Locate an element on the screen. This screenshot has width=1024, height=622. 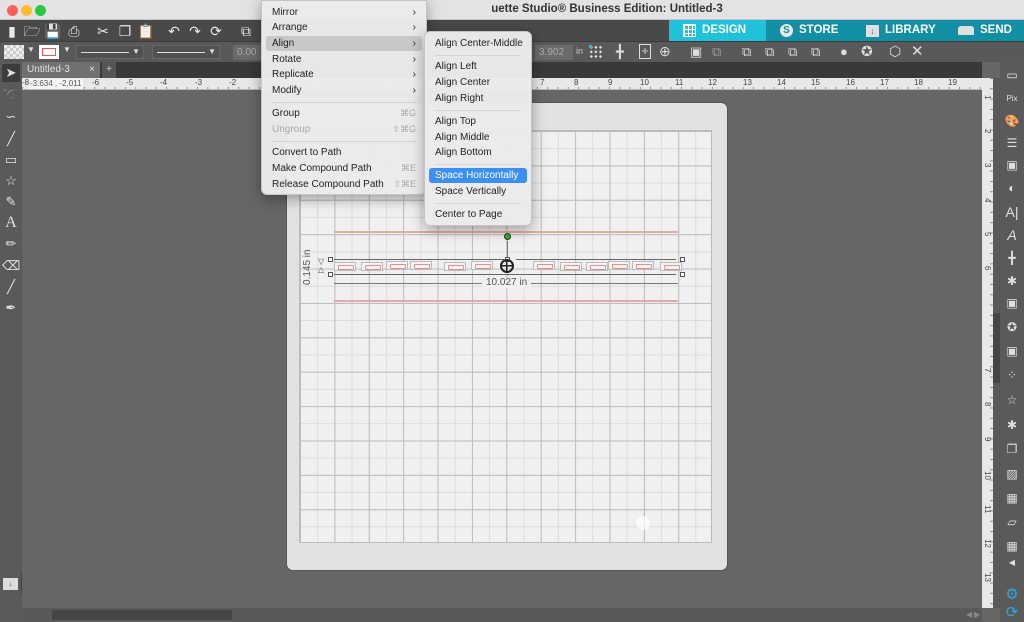
pencil-tool-icon: ✎ is located at coordinates (11, 202).